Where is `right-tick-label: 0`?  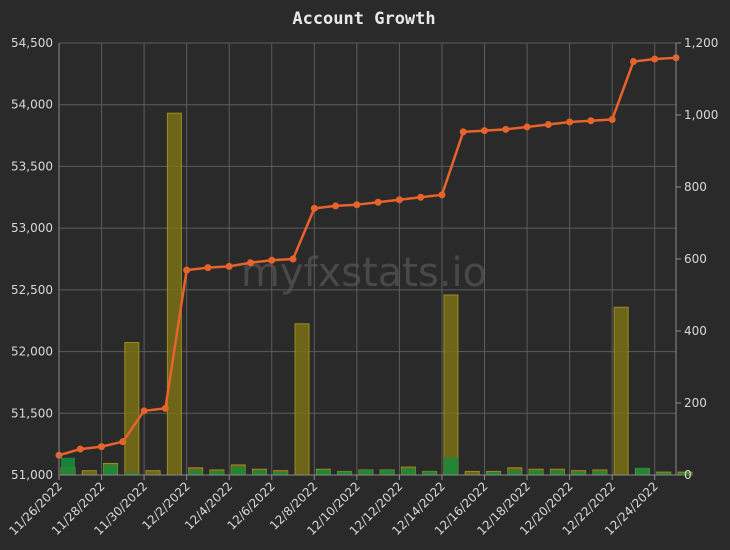 right-tick-label: 0 is located at coordinates (688, 475).